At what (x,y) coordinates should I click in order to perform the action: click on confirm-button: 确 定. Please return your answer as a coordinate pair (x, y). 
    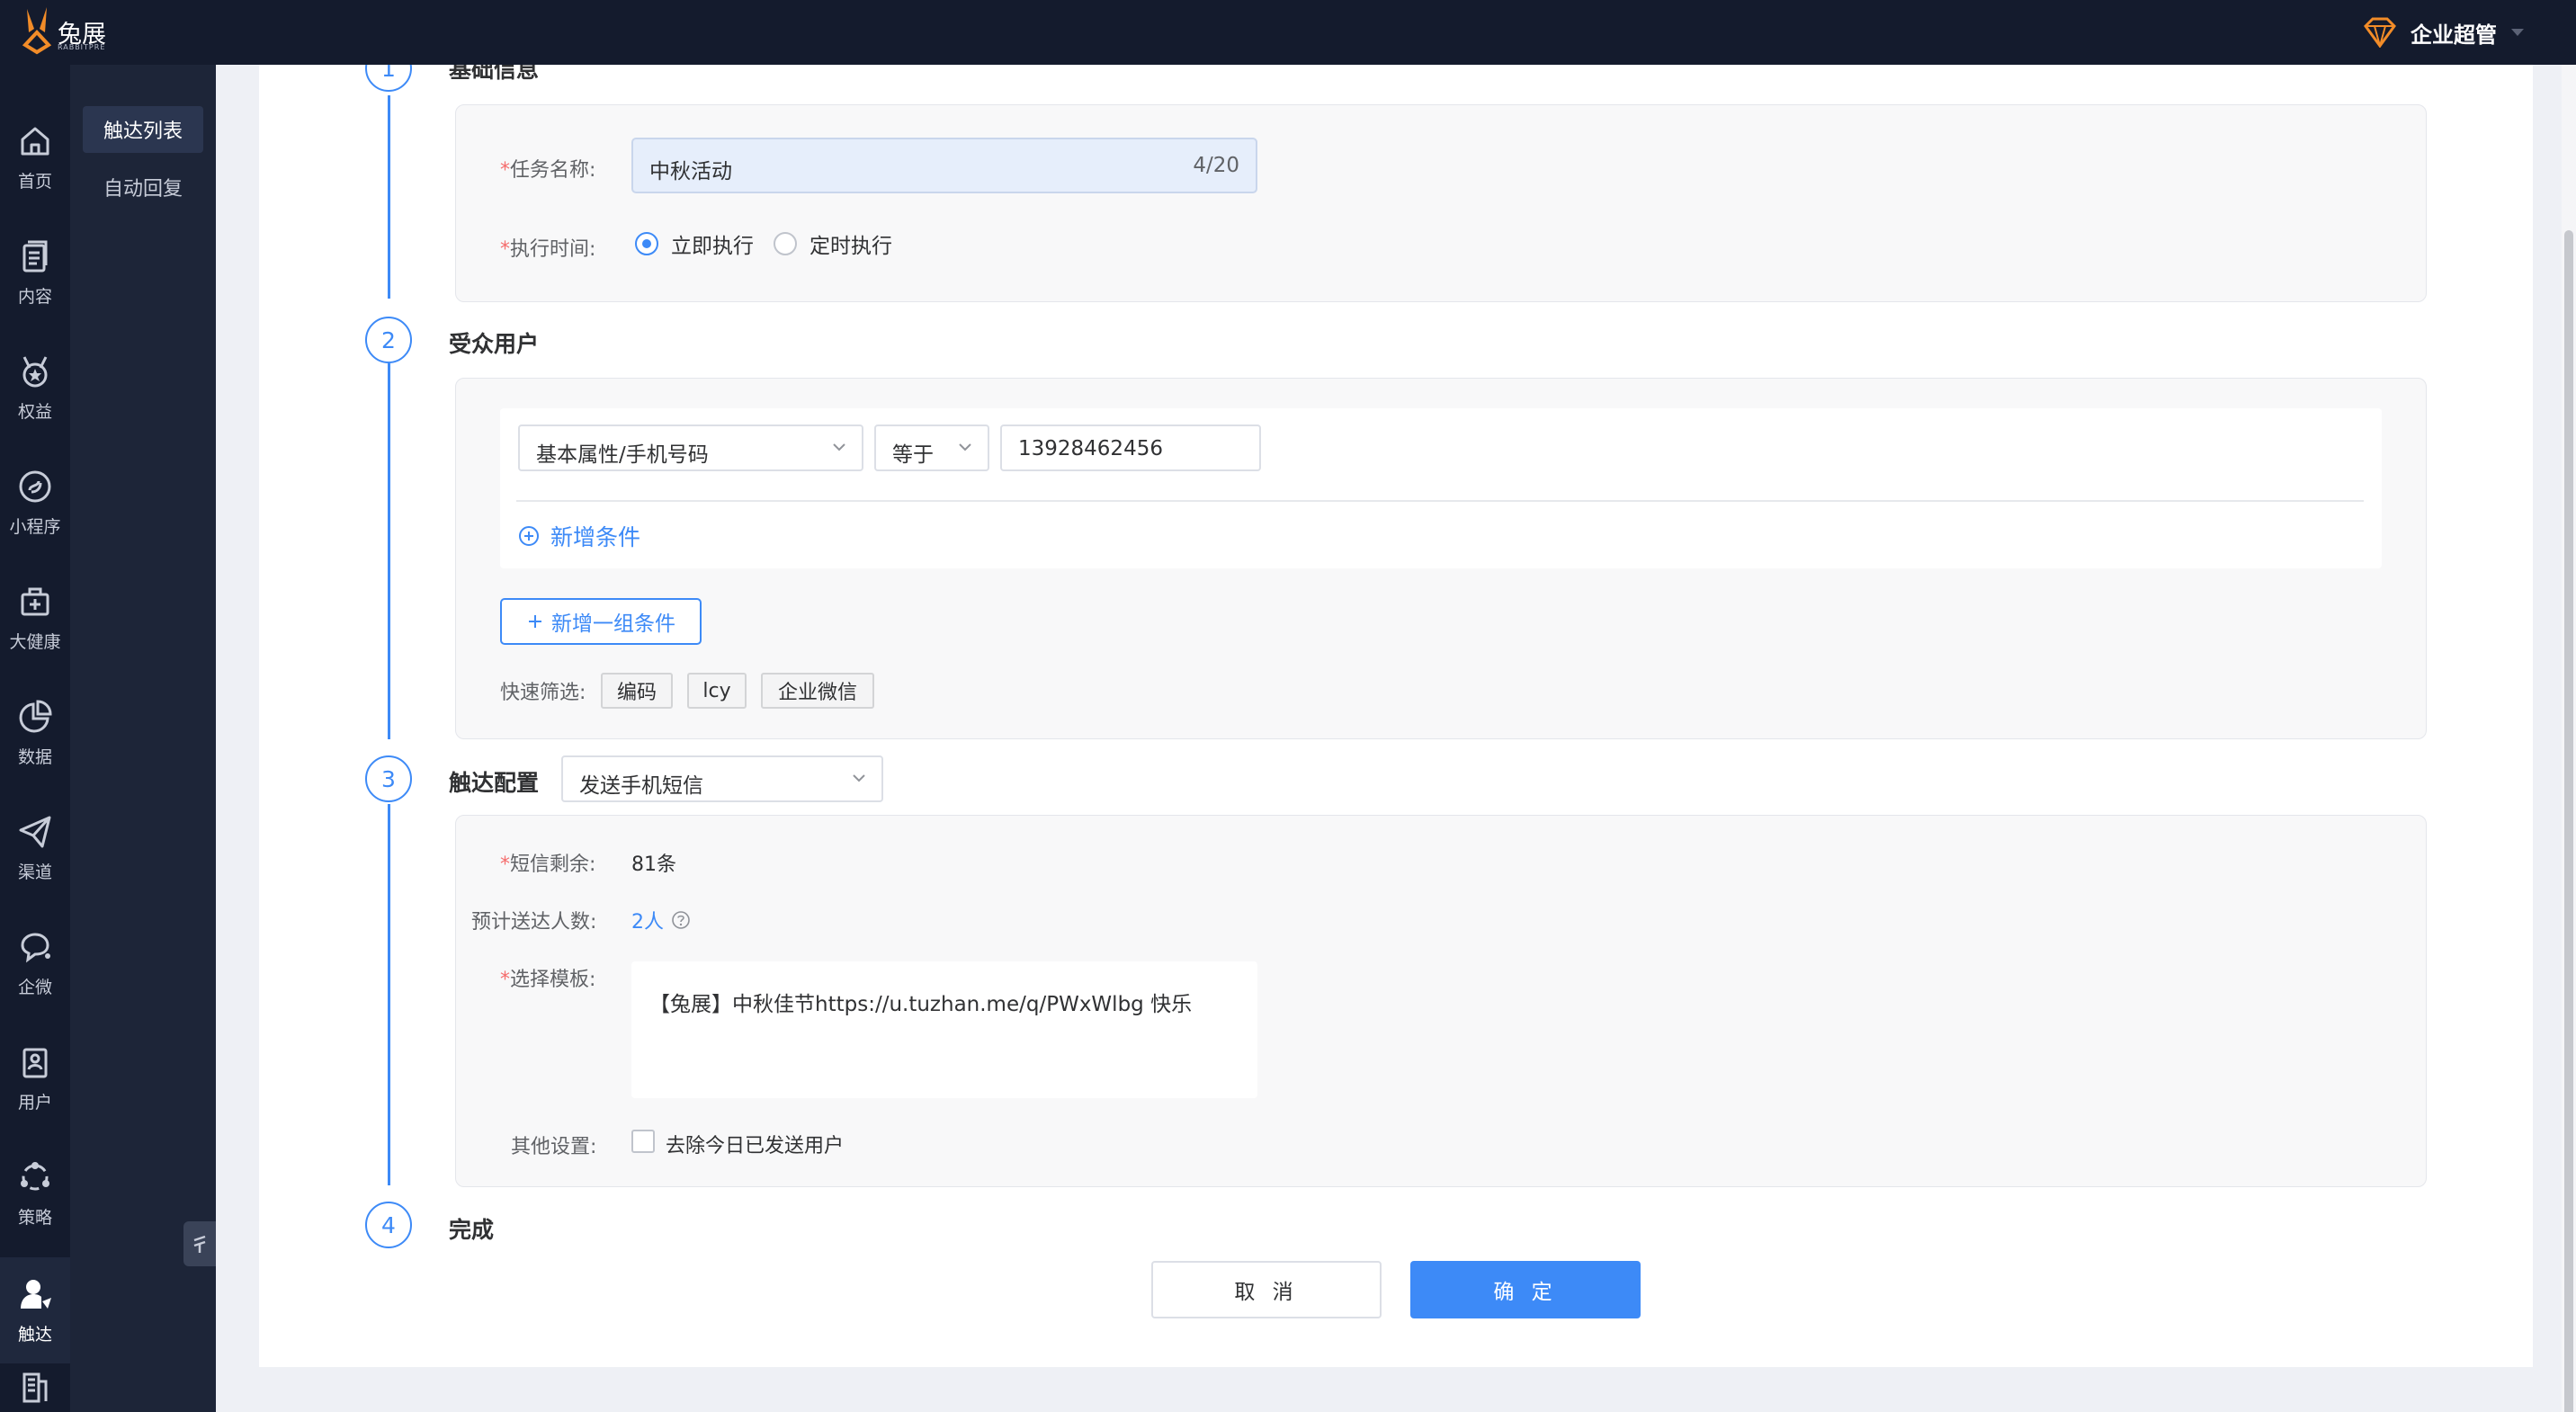
    Looking at the image, I should click on (1525, 1289).